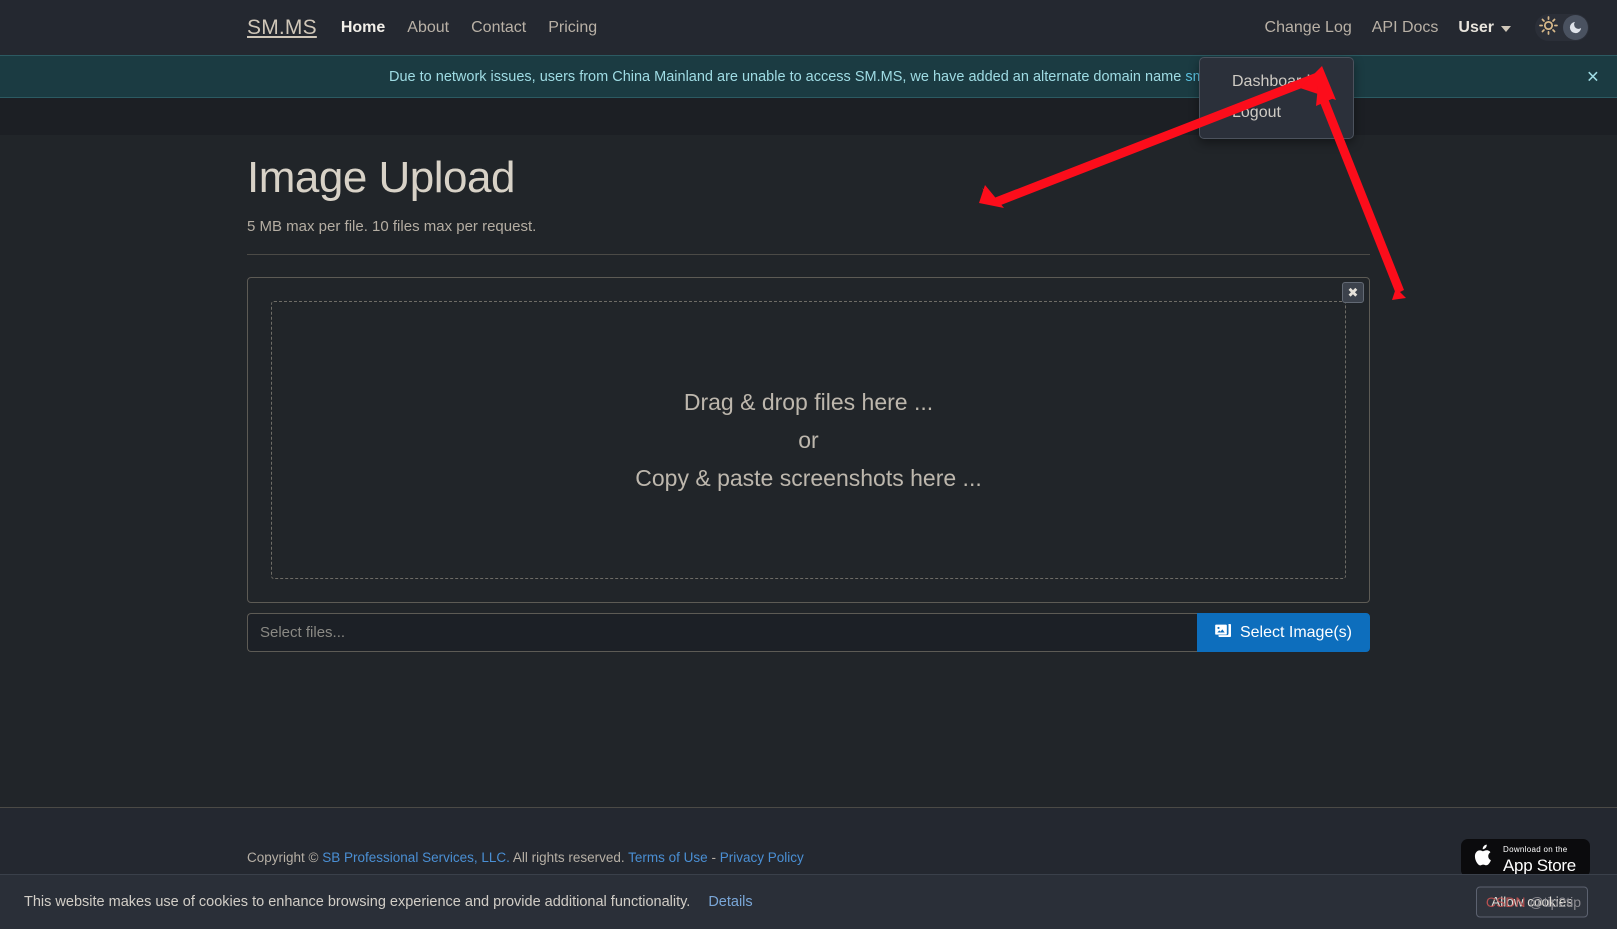  What do you see at coordinates (469, 28) in the screenshot?
I see `primary-nav: Home About Contact Pricing` at bounding box center [469, 28].